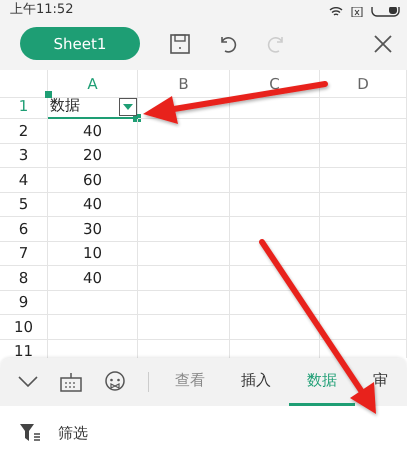 The image size is (407, 462). What do you see at coordinates (28, 382) in the screenshot?
I see `chevron-down-icon` at bounding box center [28, 382].